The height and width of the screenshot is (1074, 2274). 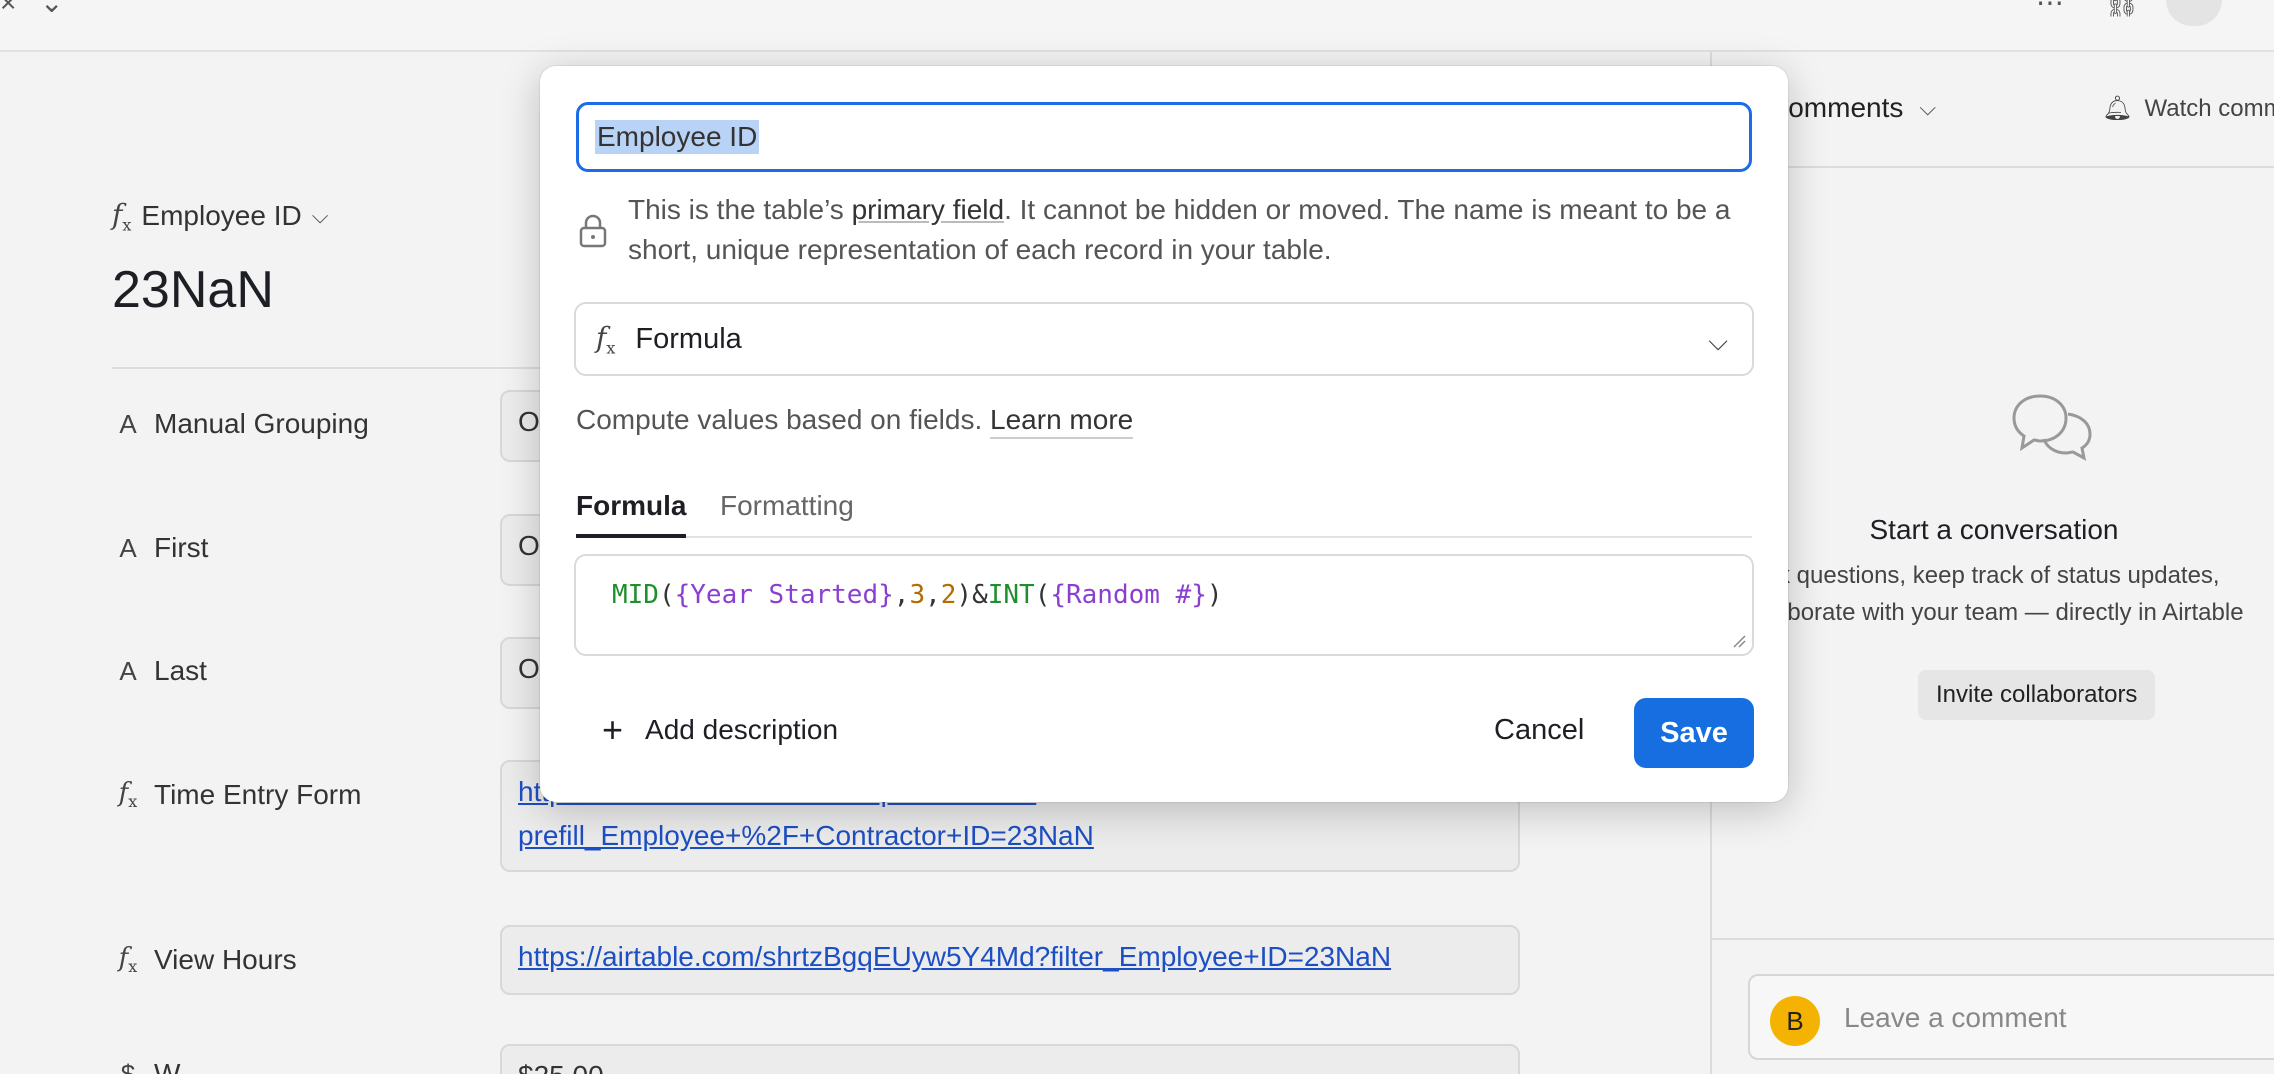 I want to click on comments-toggle-icon, so click(x=2194, y=13).